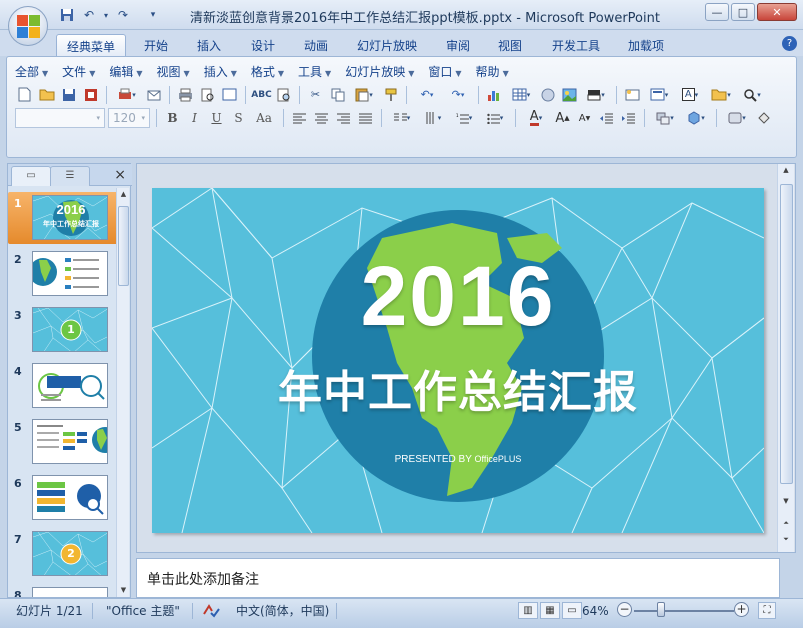 The height and width of the screenshot is (628, 803). Describe the element at coordinates (156, 45) in the screenshot. I see `tab-home: 开始` at that location.